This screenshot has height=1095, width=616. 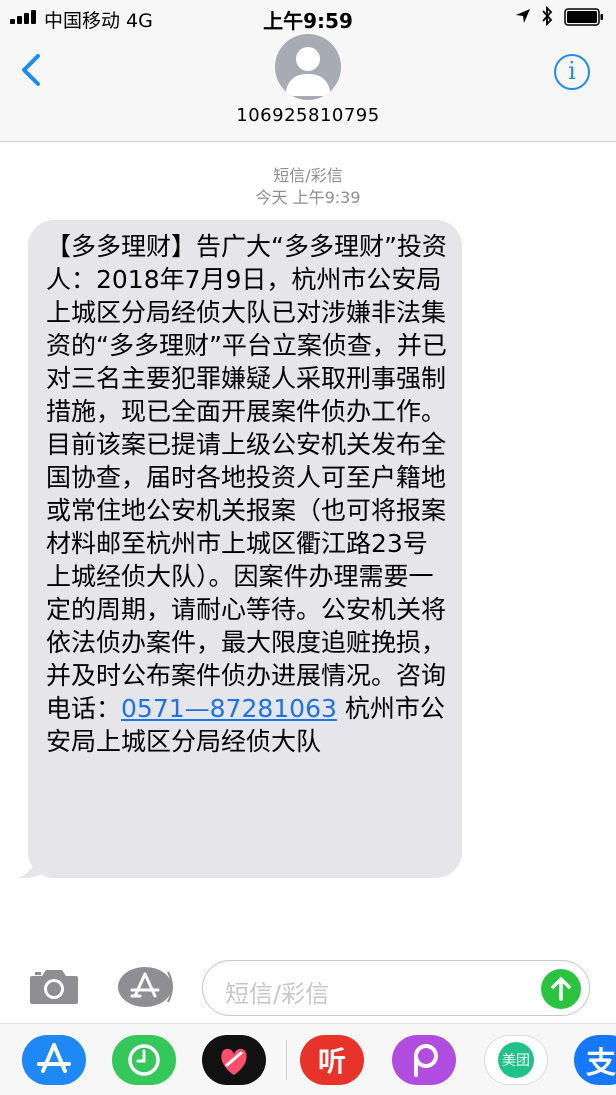 I want to click on location-arrow-icon, so click(x=523, y=16).